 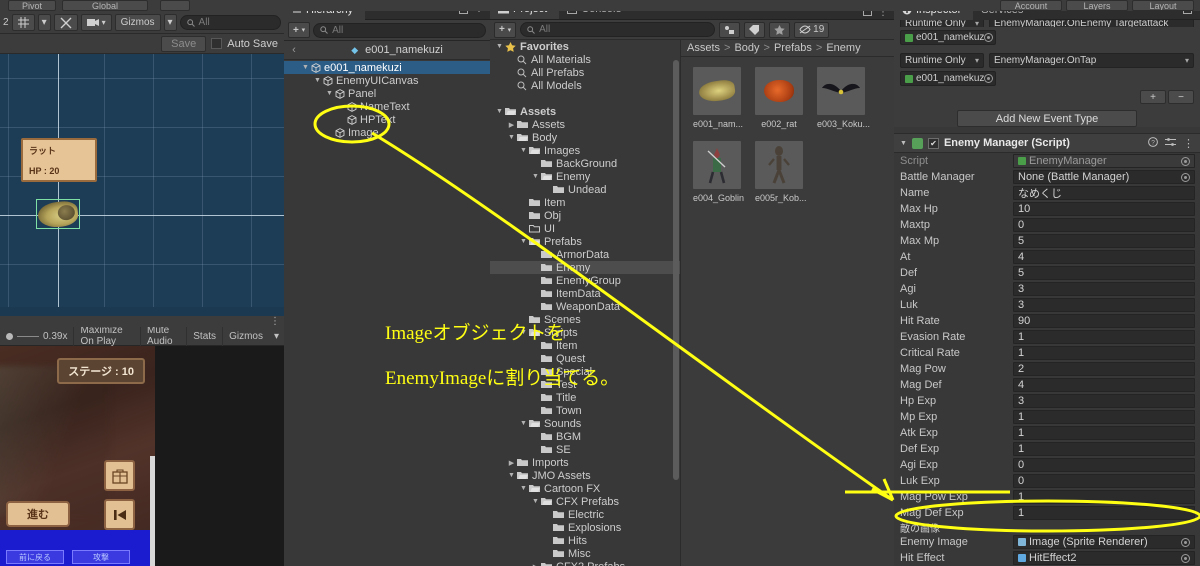 I want to click on breadcrumb-back-button: ‹, so click(x=294, y=50).